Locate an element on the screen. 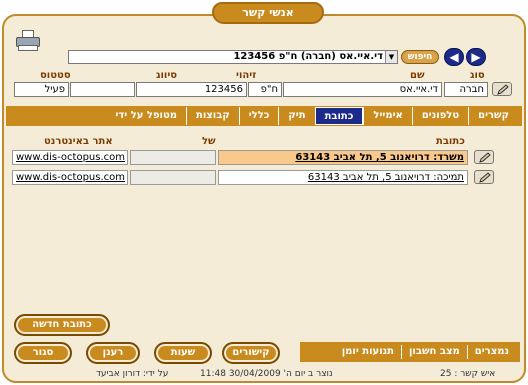 The height and width of the screenshot is (385, 528). close-button: סגור is located at coordinates (43, 353).